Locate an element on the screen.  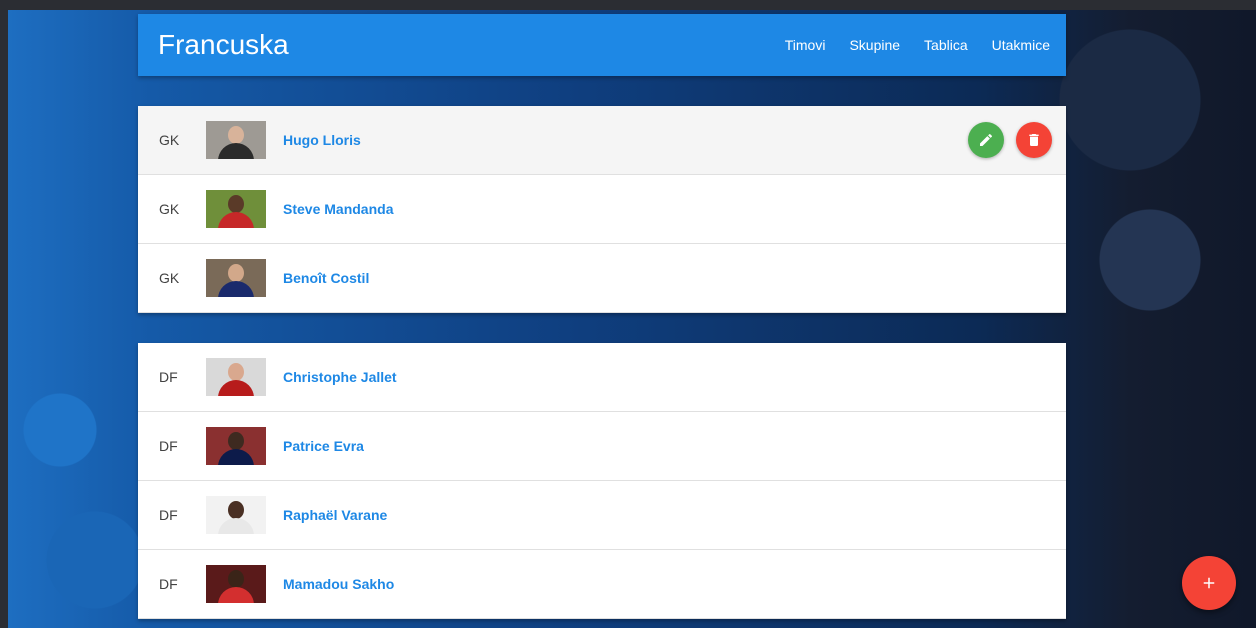
edit-button is located at coordinates (986, 140).